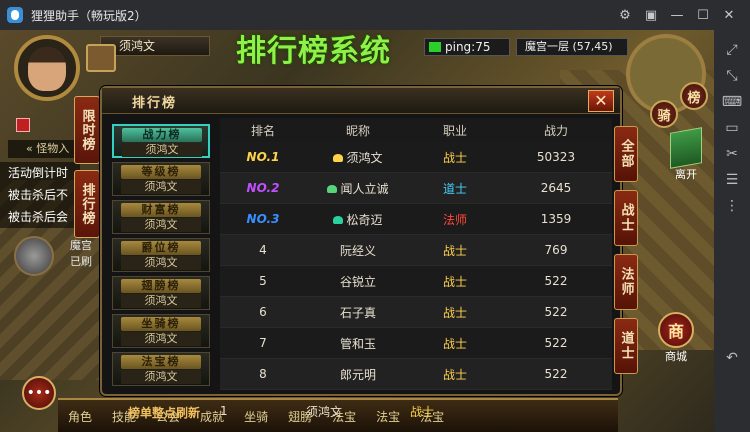  Describe the element at coordinates (89, 15) in the screenshot. I see `window-title: 狸狸助手（畅玩版2）` at that location.